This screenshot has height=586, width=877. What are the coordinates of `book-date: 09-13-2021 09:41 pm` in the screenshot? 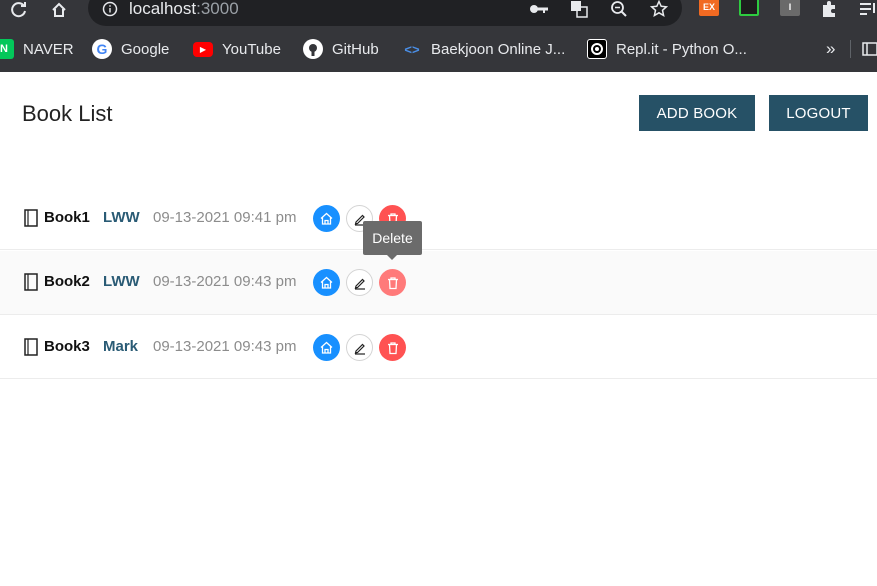 It's located at (225, 217).